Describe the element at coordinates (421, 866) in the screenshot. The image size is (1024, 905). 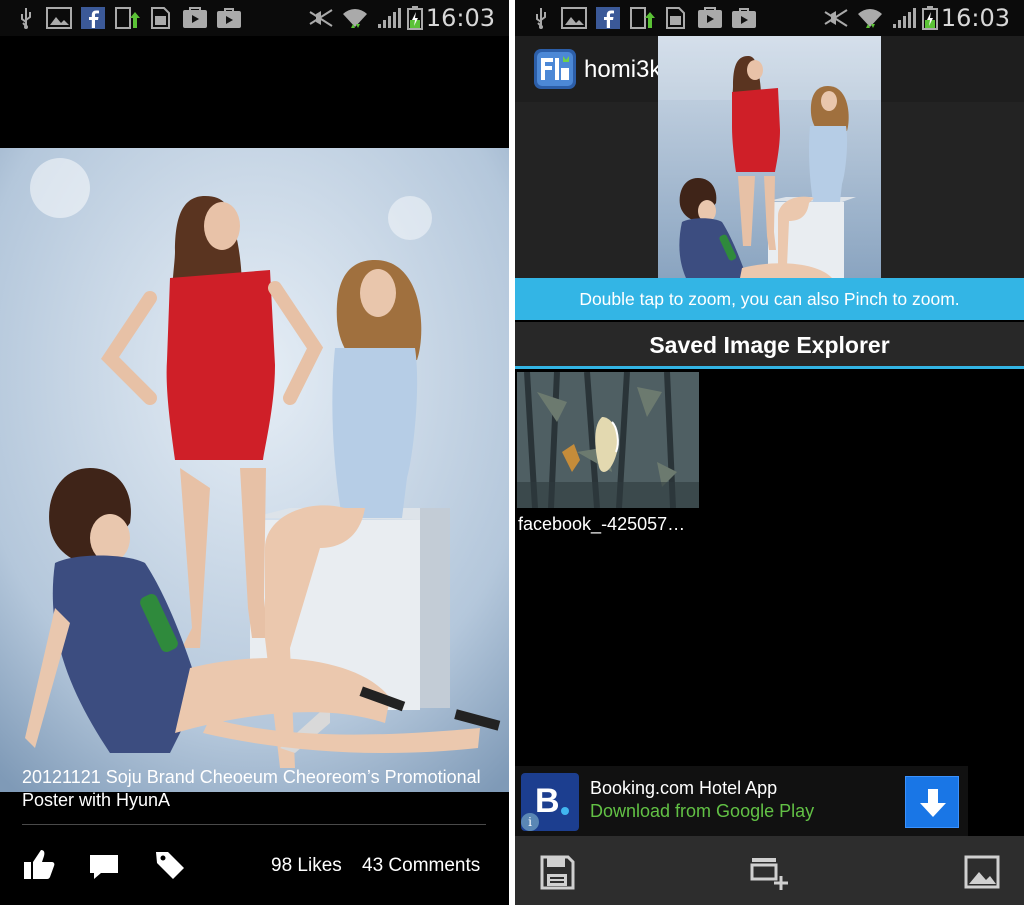
I see `comments-count: 43 Comments` at that location.